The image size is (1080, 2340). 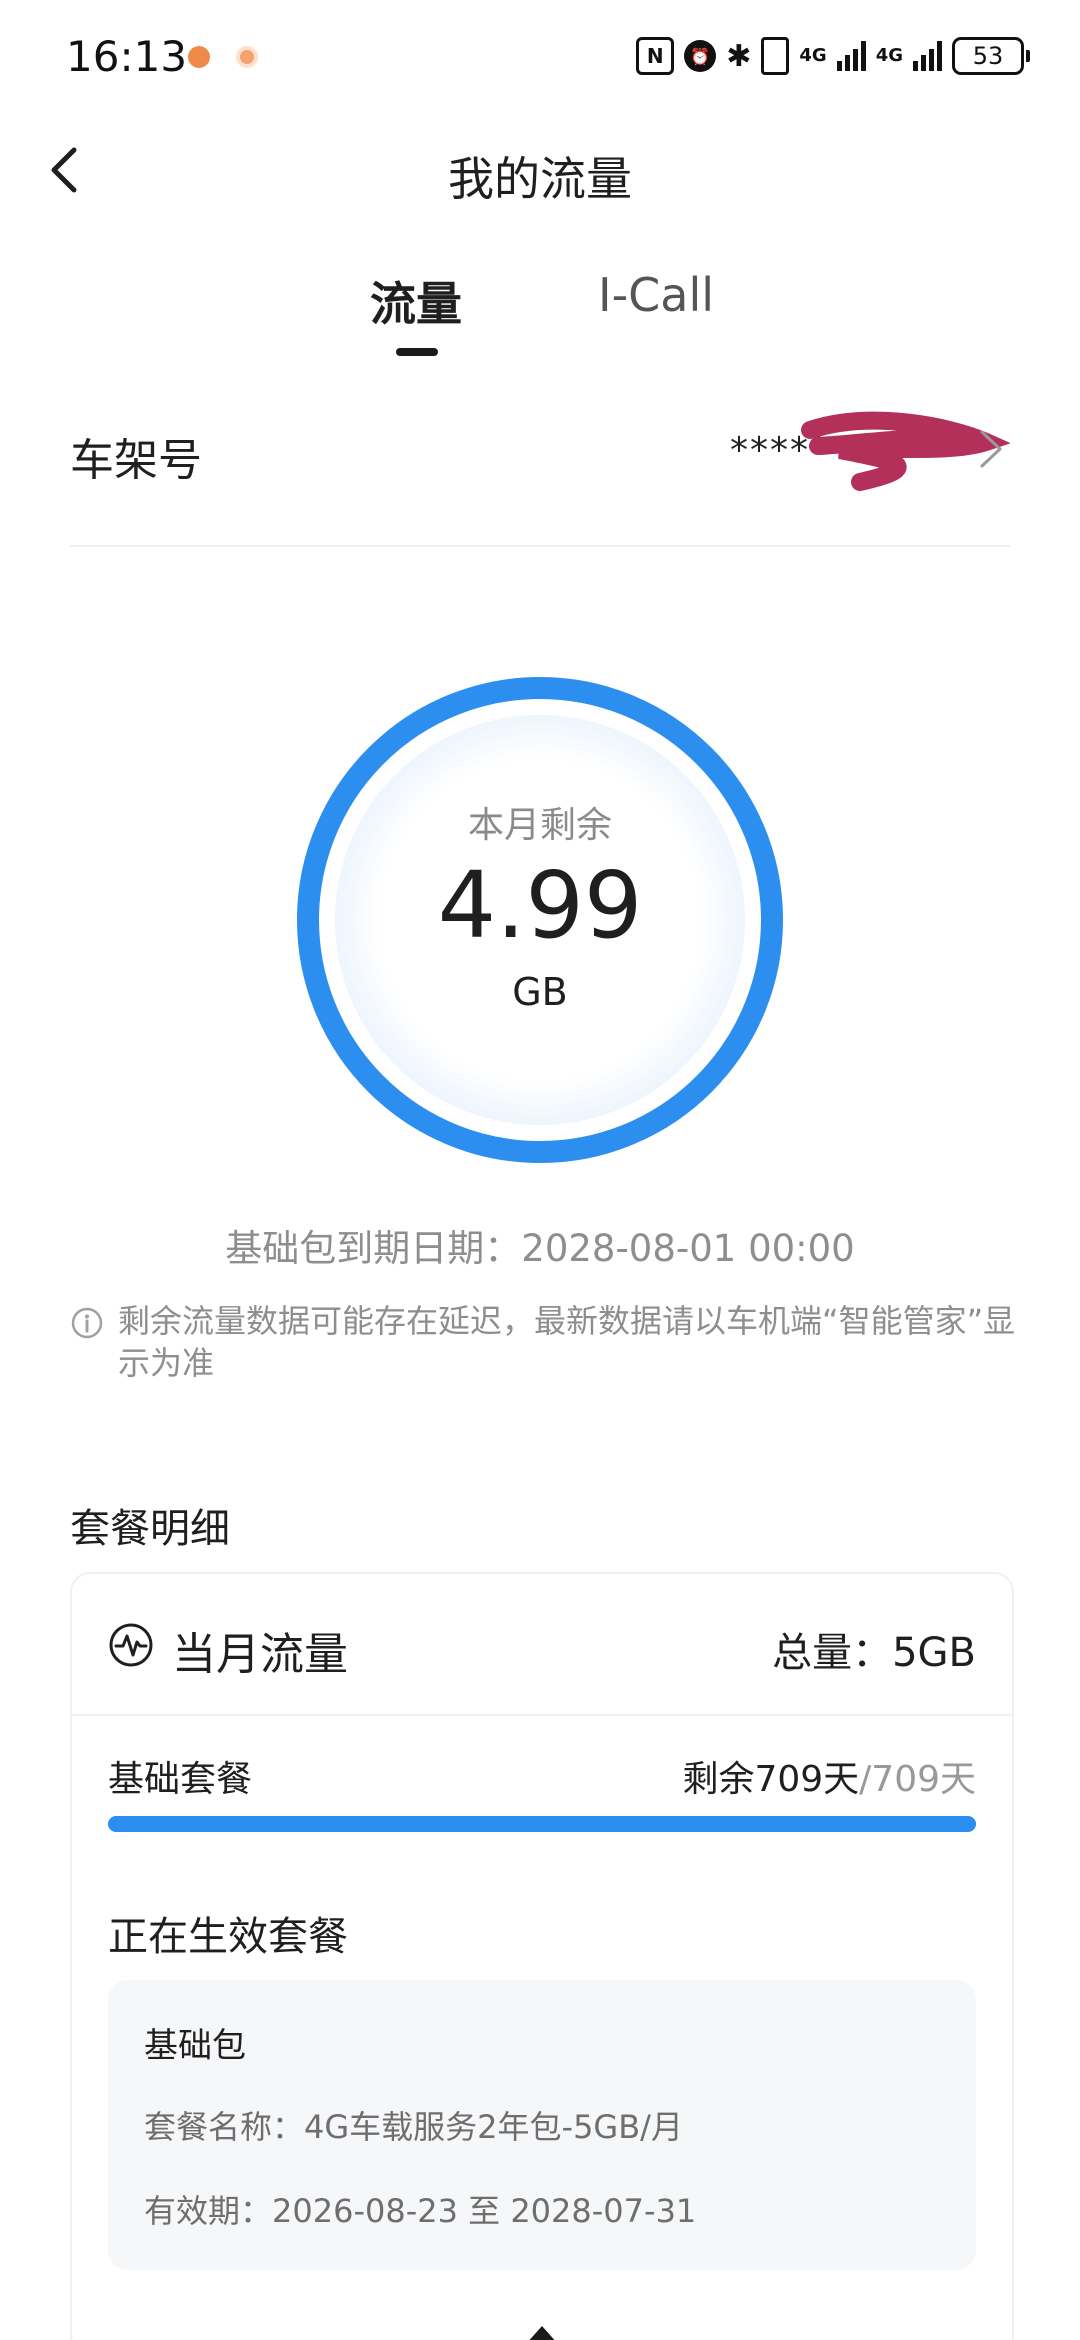 I want to click on chevron-right-icon, so click(x=991, y=449).